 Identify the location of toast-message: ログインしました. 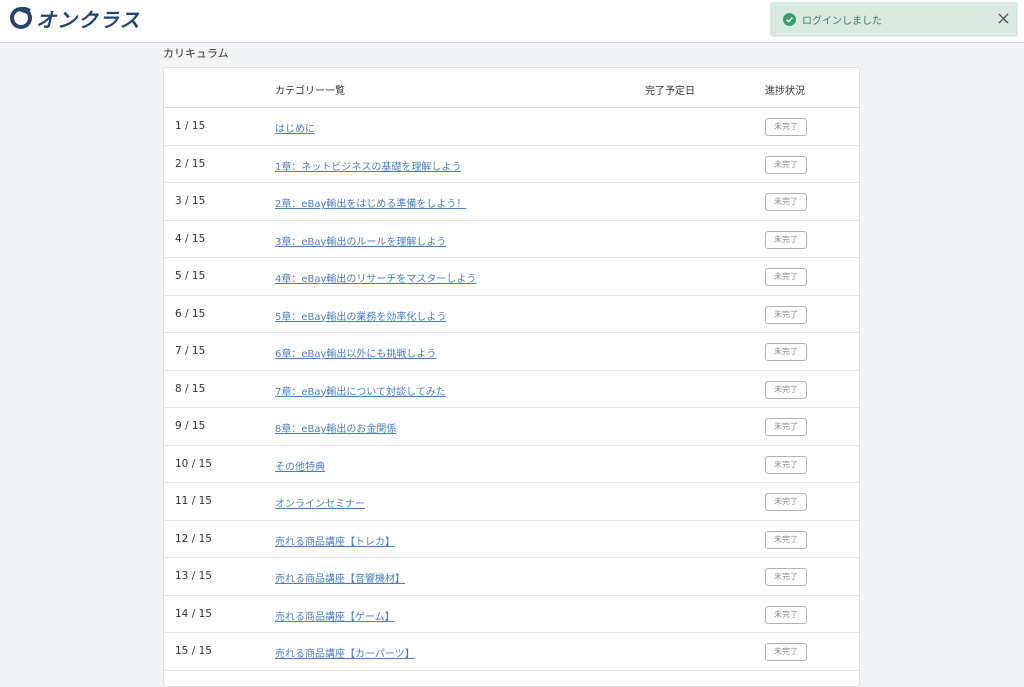
(842, 21).